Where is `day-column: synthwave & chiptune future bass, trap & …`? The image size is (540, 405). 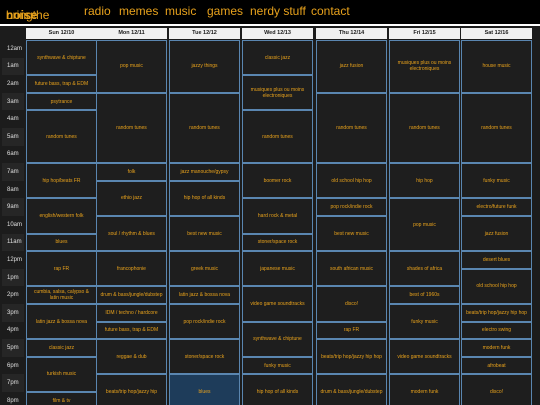
day-column: synthwave & chiptune future bass, trap & … is located at coordinates (61, 222).